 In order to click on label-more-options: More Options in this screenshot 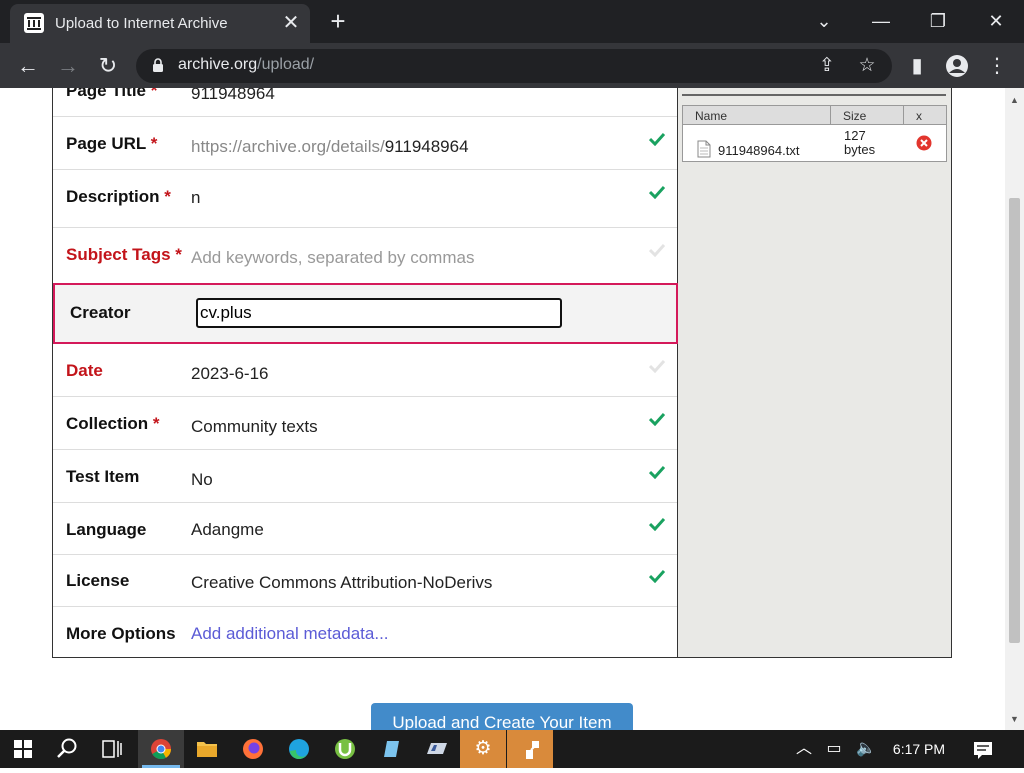, I will do `click(121, 633)`.